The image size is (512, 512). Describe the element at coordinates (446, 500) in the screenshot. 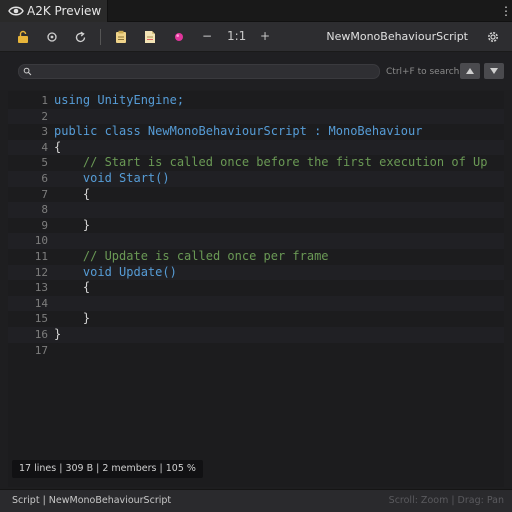

I see `status-hint: Scroll: Zoom | Drag: Pan` at that location.